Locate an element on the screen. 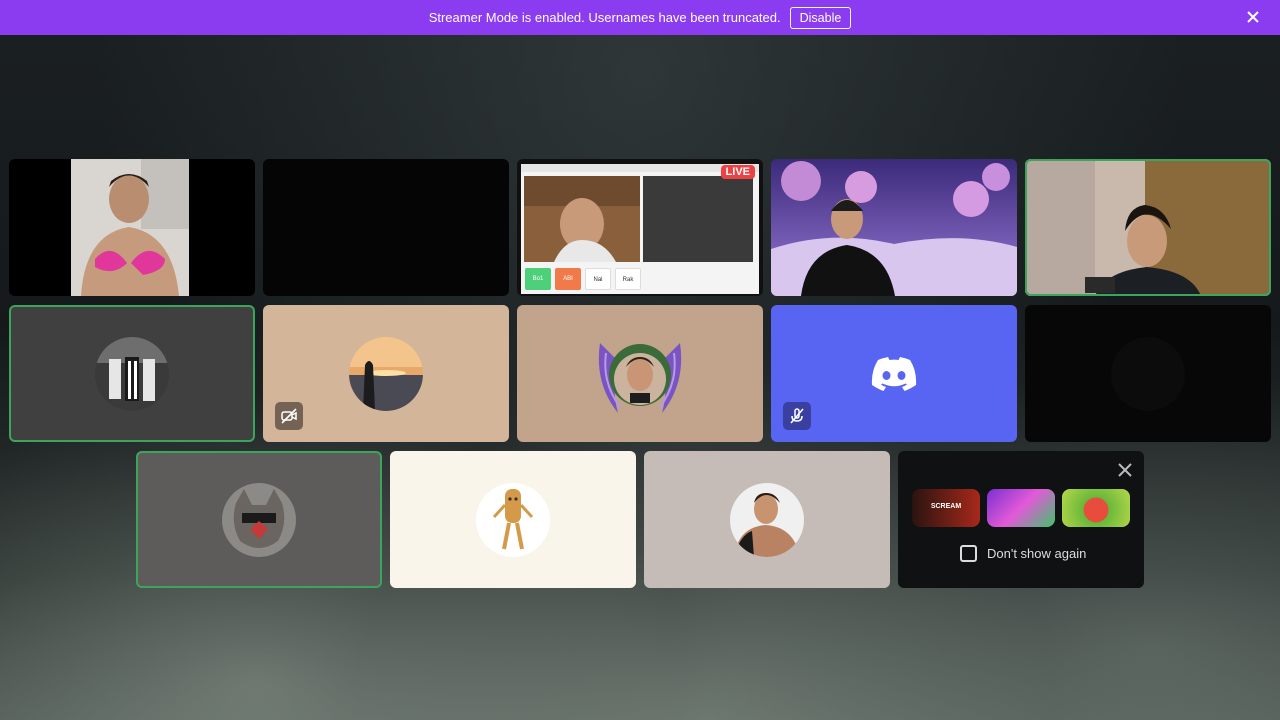 This screenshot has width=1280, height=720. shared-webcam is located at coordinates (582, 219).